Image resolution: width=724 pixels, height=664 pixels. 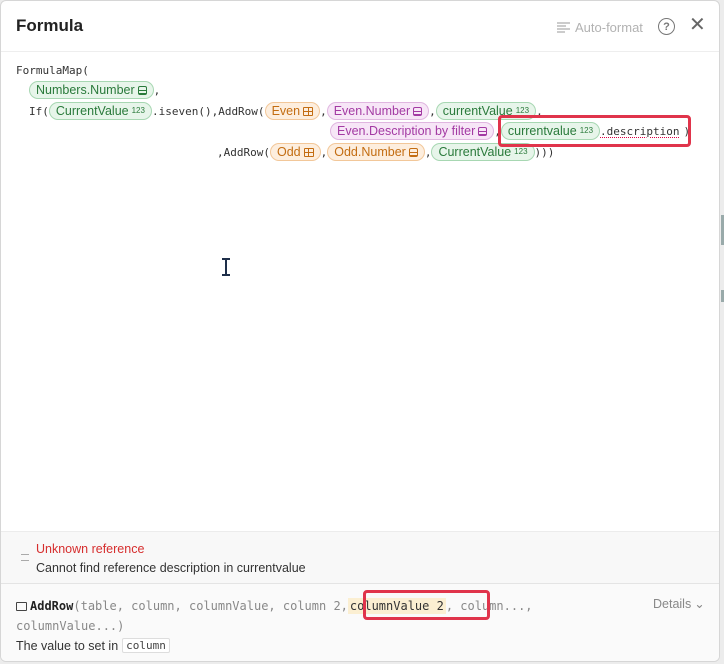 I want to click on formula-line-1: FormulaMap(, so click(x=52, y=70).